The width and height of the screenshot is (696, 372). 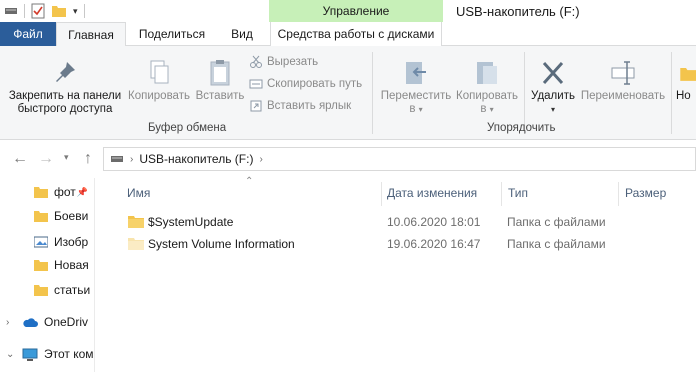 What do you see at coordinates (434, 222) in the screenshot?
I see `file-date: 10.06.2020 18:01` at bounding box center [434, 222].